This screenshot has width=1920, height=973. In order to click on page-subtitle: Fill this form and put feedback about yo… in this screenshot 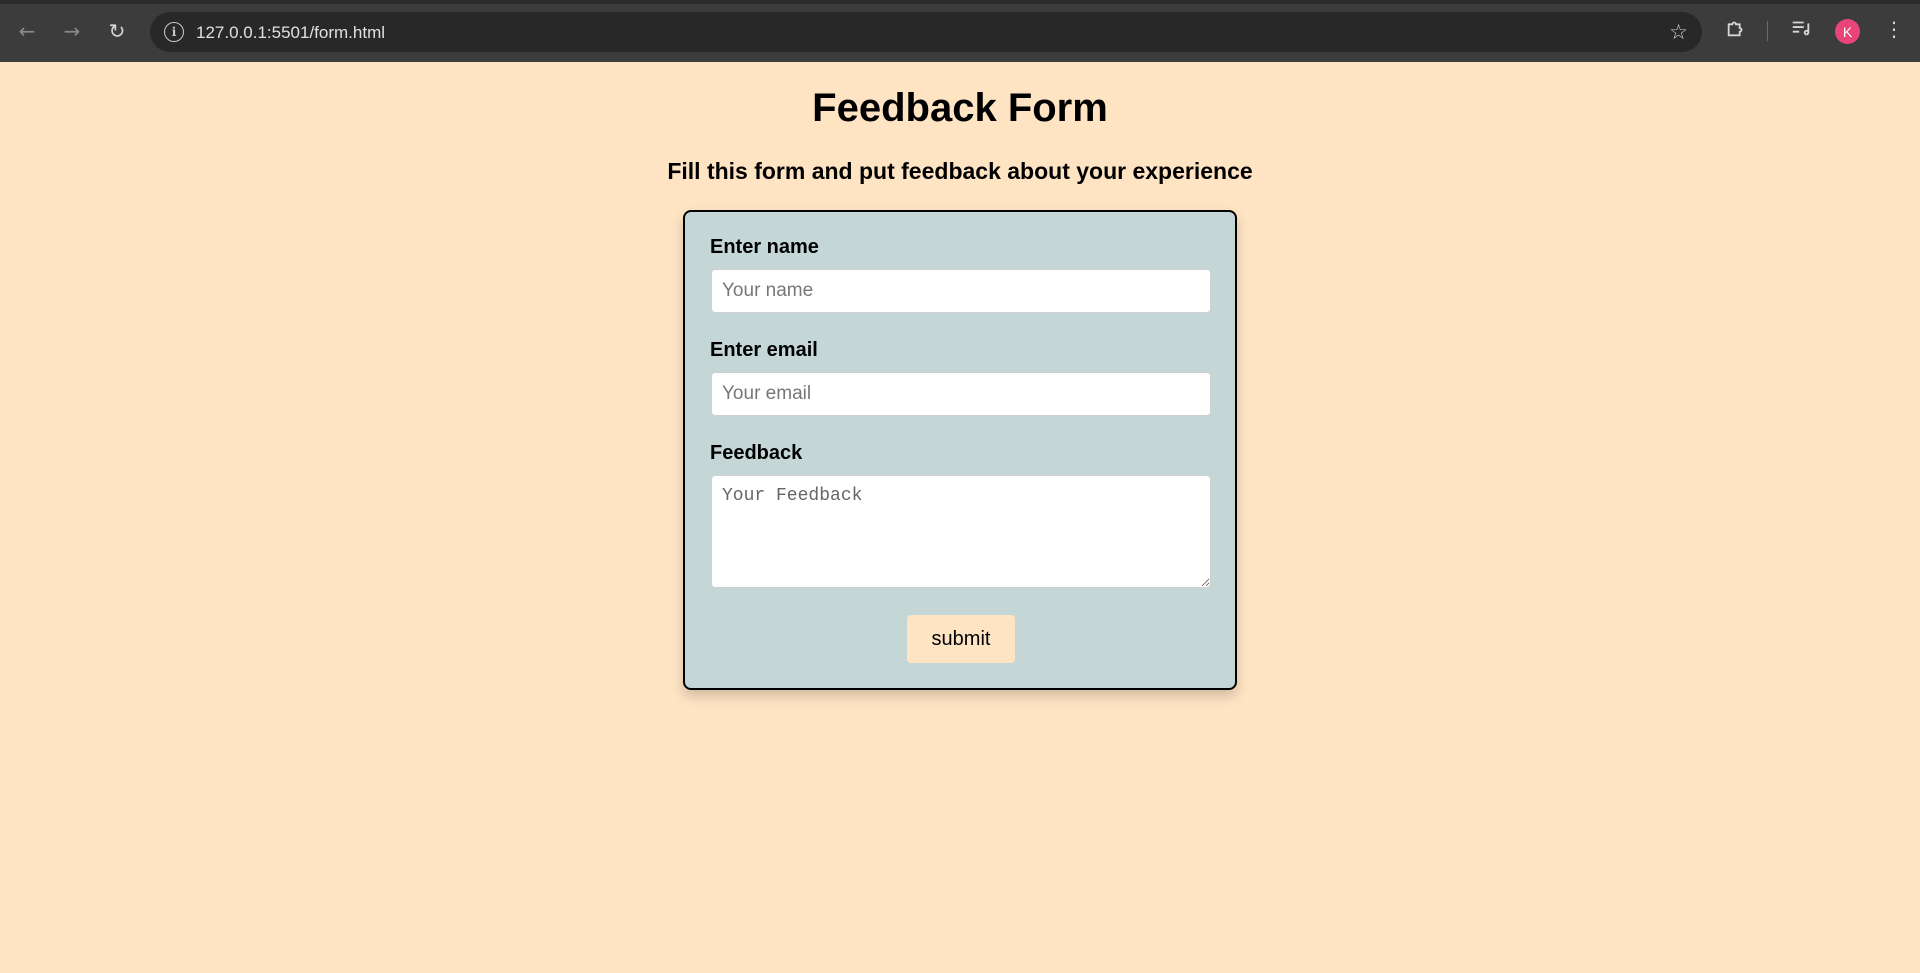, I will do `click(960, 171)`.